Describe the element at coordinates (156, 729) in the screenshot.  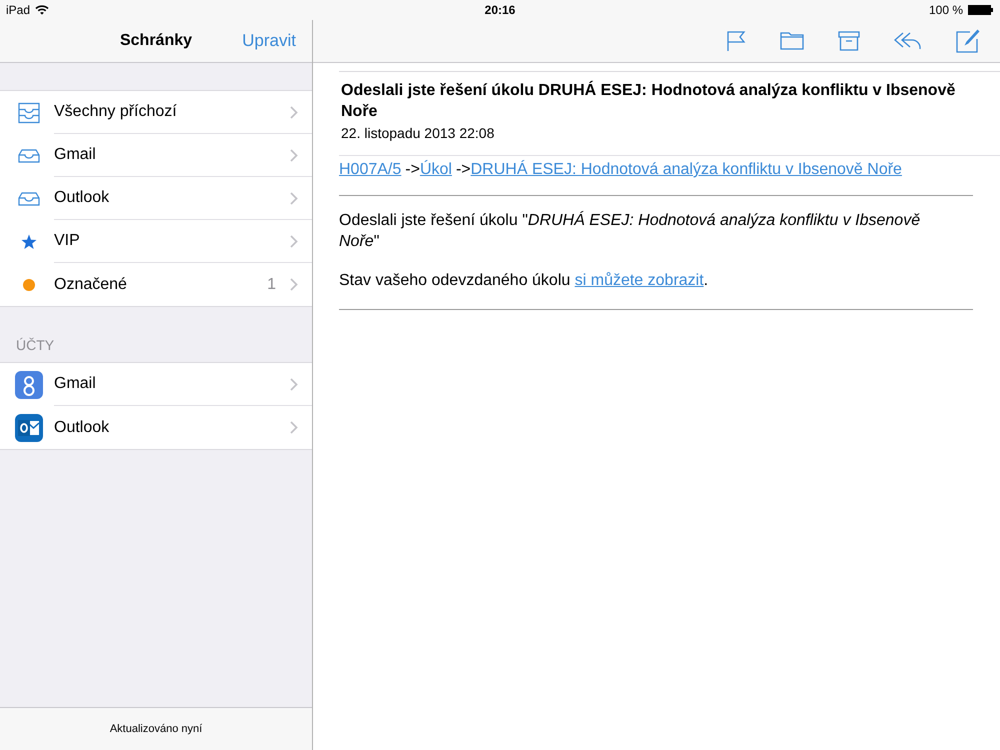
I see `update-status: Aktualizováno nyní` at that location.